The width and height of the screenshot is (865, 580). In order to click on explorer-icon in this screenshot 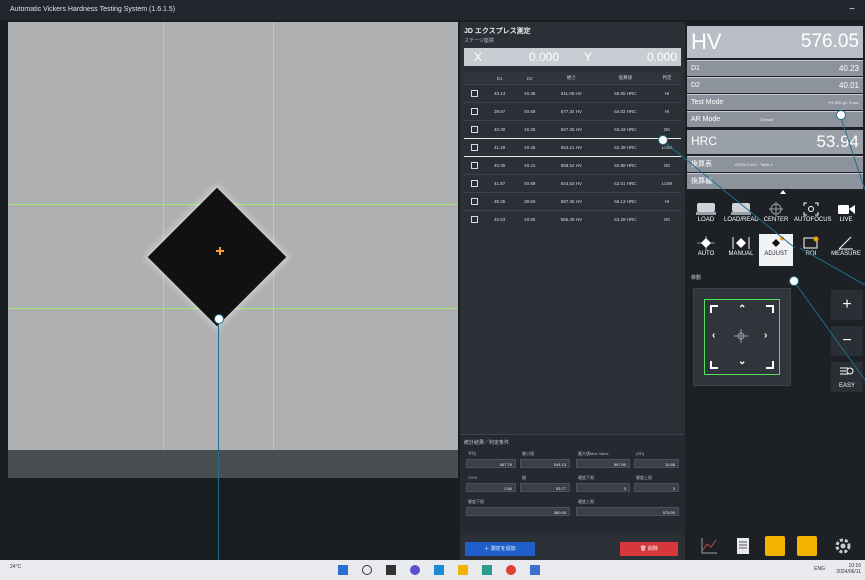, I will do `click(463, 570)`.